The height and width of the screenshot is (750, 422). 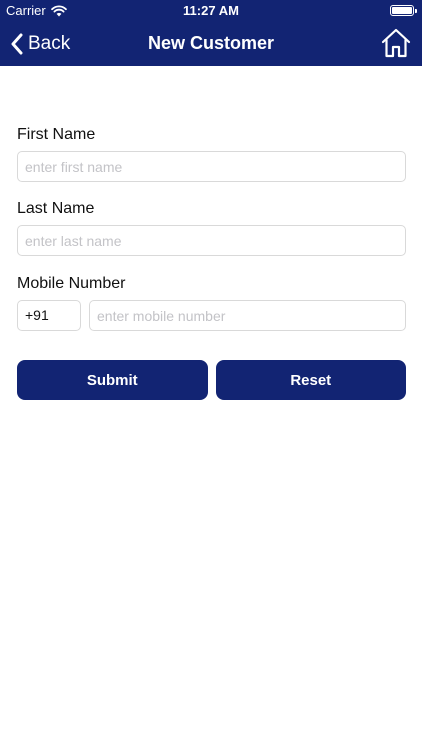 What do you see at coordinates (49, 315) in the screenshot?
I see `country-code-field: +91` at bounding box center [49, 315].